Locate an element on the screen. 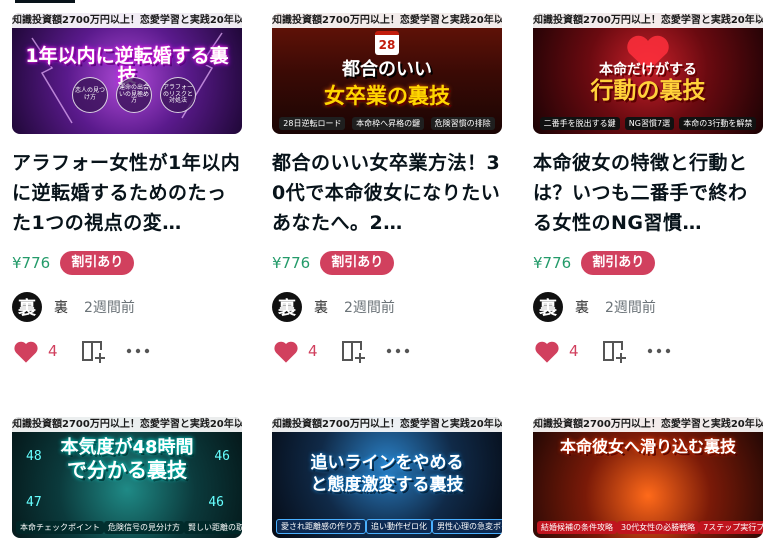 The height and width of the screenshot is (541, 772). thumbnail-pill: NG習慣7選 is located at coordinates (649, 123).